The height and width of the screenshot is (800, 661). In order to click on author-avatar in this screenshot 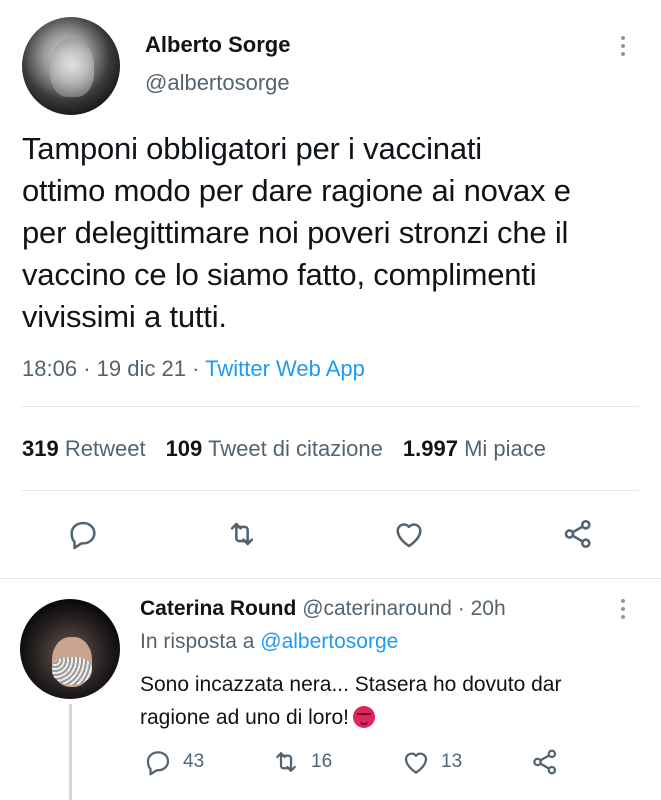, I will do `click(71, 66)`.